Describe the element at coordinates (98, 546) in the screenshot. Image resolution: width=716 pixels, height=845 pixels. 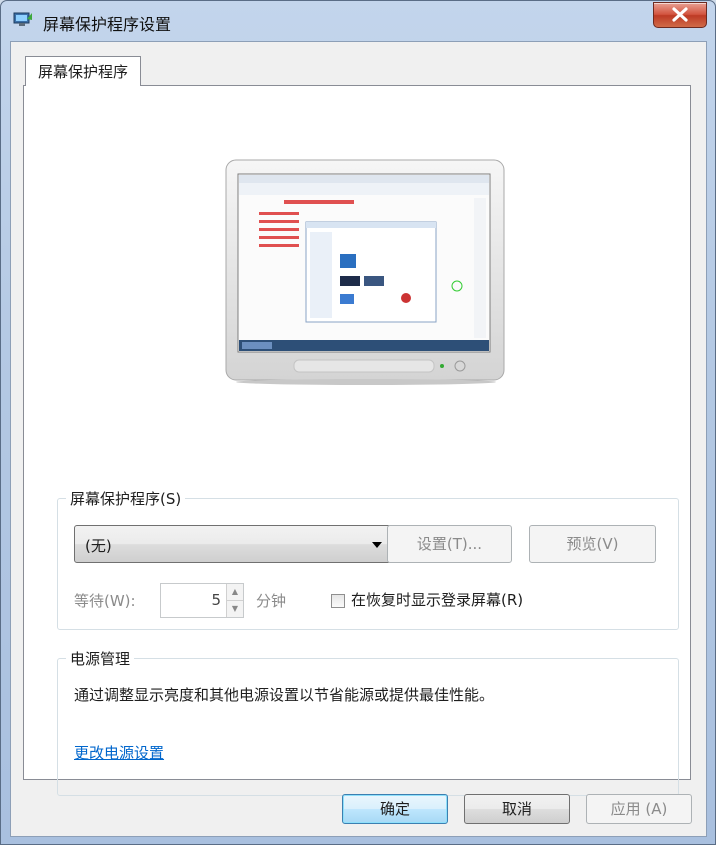
I see `screensaver-select-value: (无)` at that location.